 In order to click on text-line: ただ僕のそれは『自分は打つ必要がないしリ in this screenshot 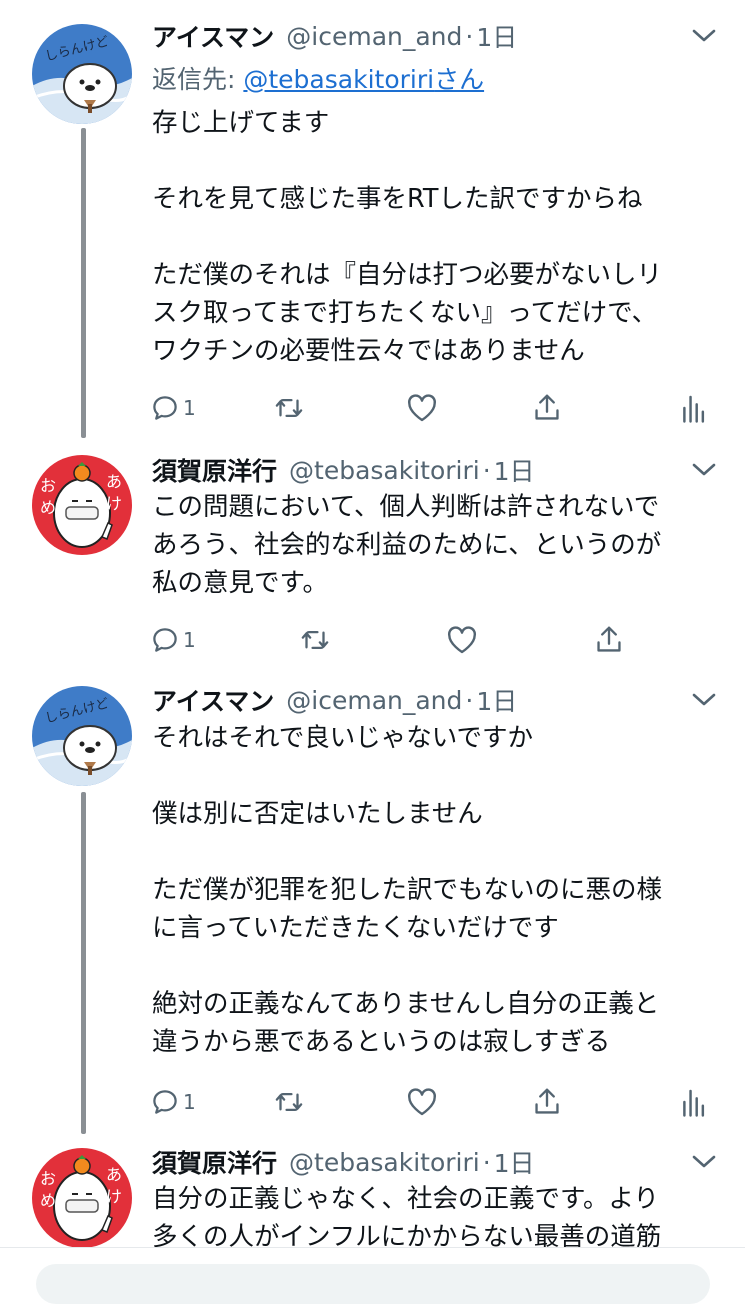, I will do `click(407, 275)`.